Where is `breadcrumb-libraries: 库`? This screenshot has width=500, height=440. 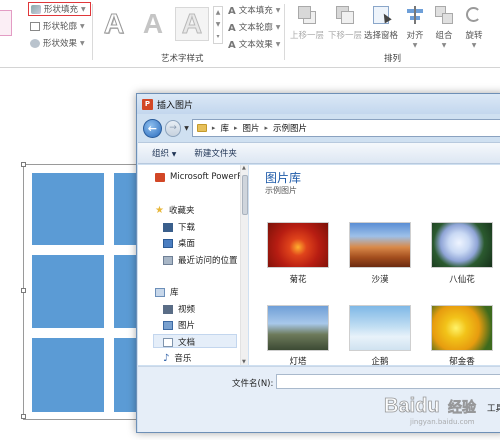 breadcrumb-libraries: 库 is located at coordinates (224, 128).